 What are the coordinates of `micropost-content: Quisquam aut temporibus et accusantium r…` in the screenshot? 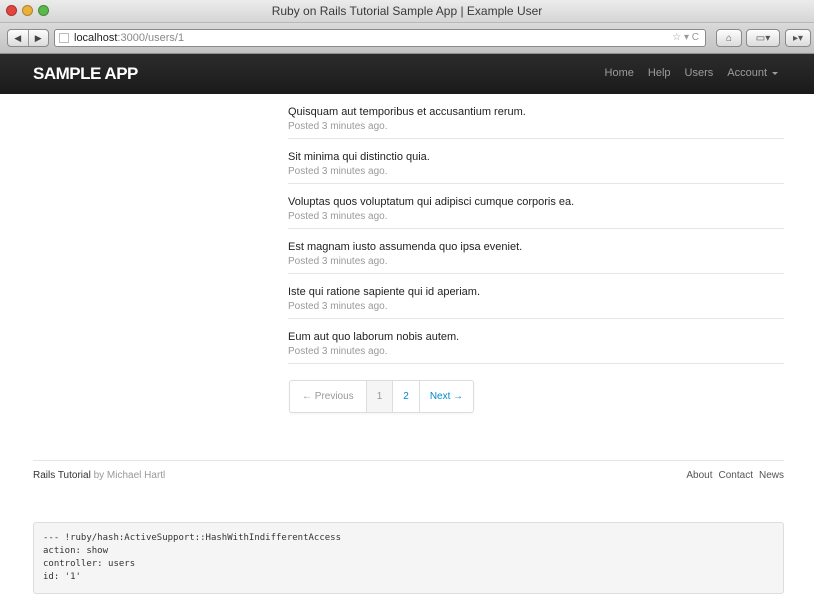 It's located at (407, 112).